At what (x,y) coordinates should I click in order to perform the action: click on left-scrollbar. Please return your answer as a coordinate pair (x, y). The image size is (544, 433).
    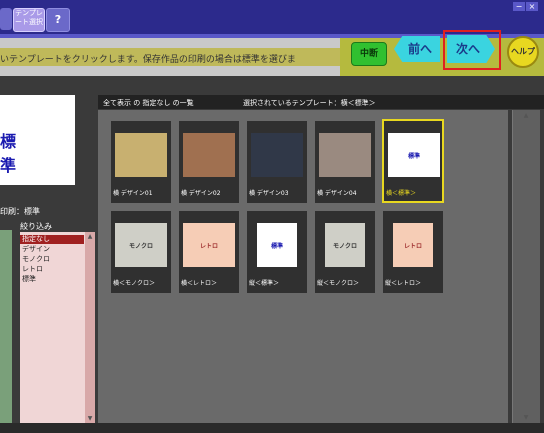
    Looking at the image, I should click on (6, 326).